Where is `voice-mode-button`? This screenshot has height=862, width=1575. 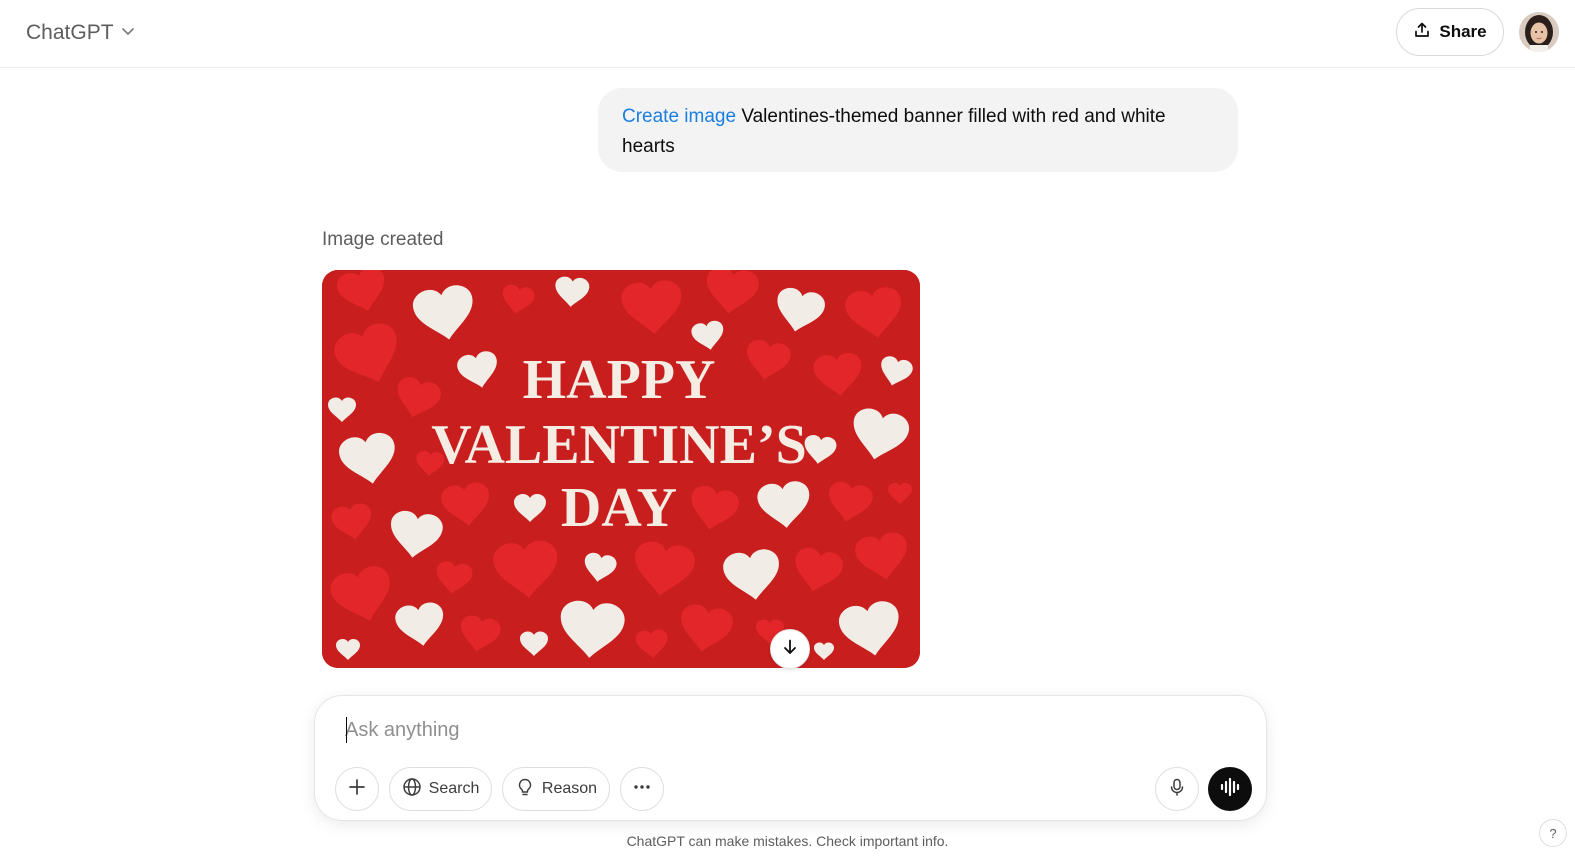 voice-mode-button is located at coordinates (1230, 789).